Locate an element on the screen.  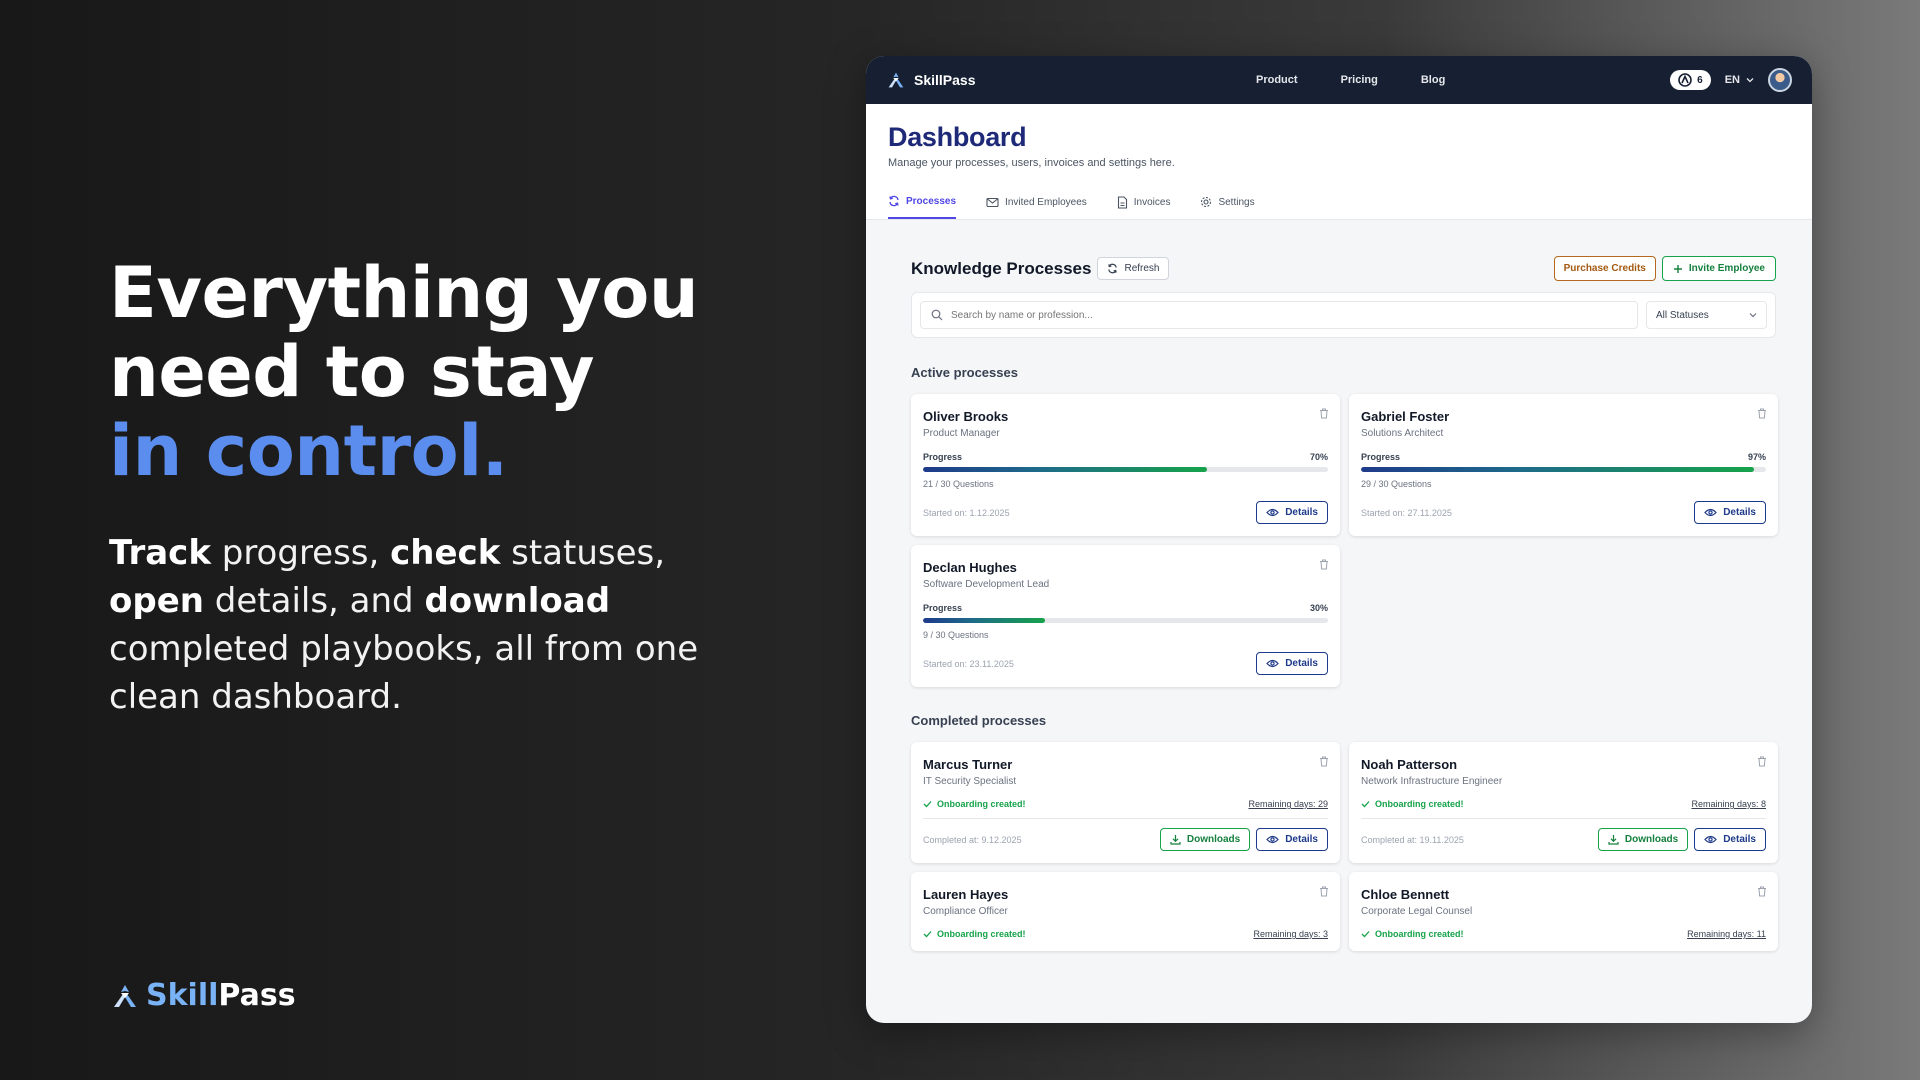
nav-pricing: Pricing is located at coordinates (1359, 80).